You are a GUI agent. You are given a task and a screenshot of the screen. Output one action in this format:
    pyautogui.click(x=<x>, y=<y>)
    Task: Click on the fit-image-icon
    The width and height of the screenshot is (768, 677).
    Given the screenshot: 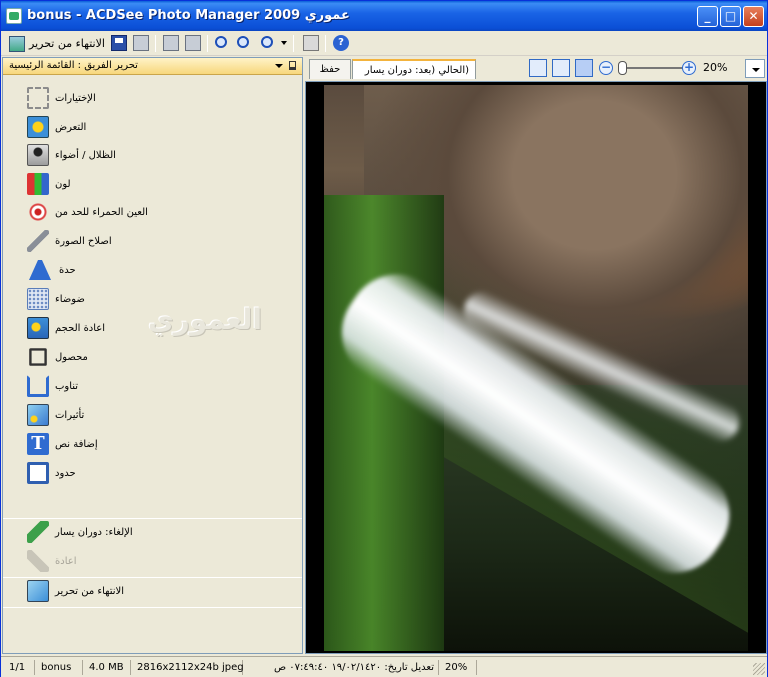 What is the action you would take?
    pyautogui.click(x=561, y=68)
    